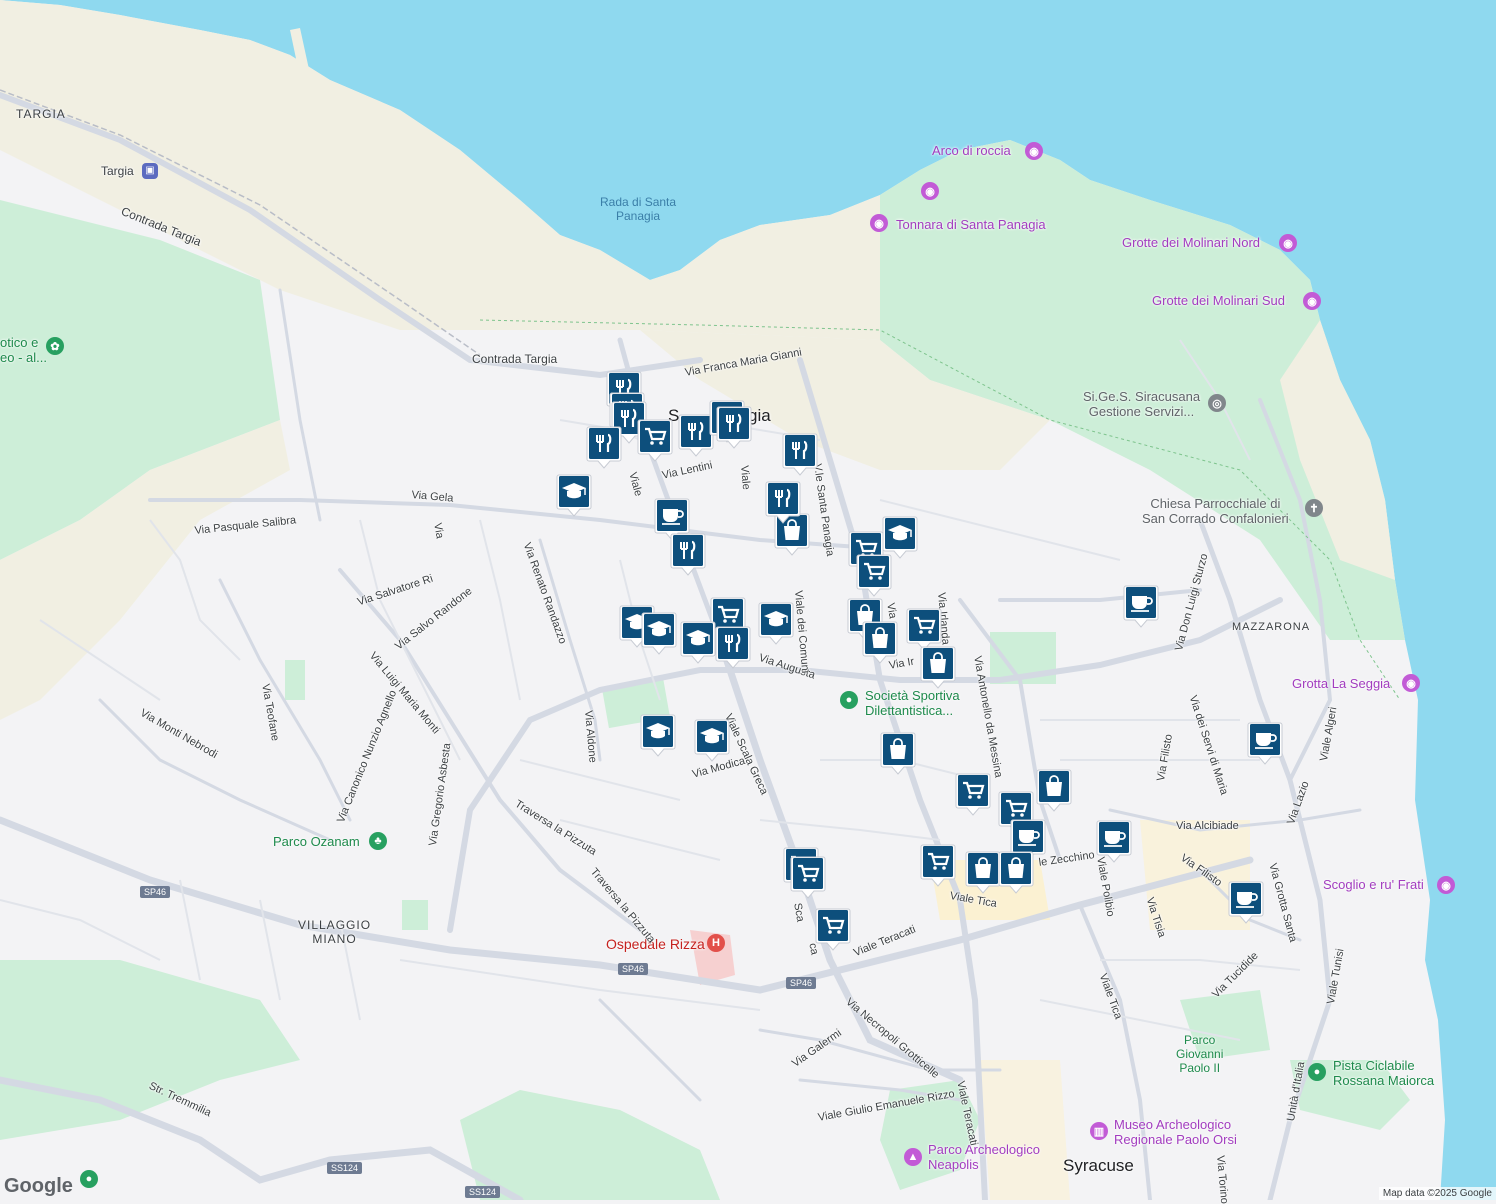 This screenshot has width=1496, height=1204. I want to click on poi-label-tonnara: Tonnara di Santa Panagia, so click(971, 224).